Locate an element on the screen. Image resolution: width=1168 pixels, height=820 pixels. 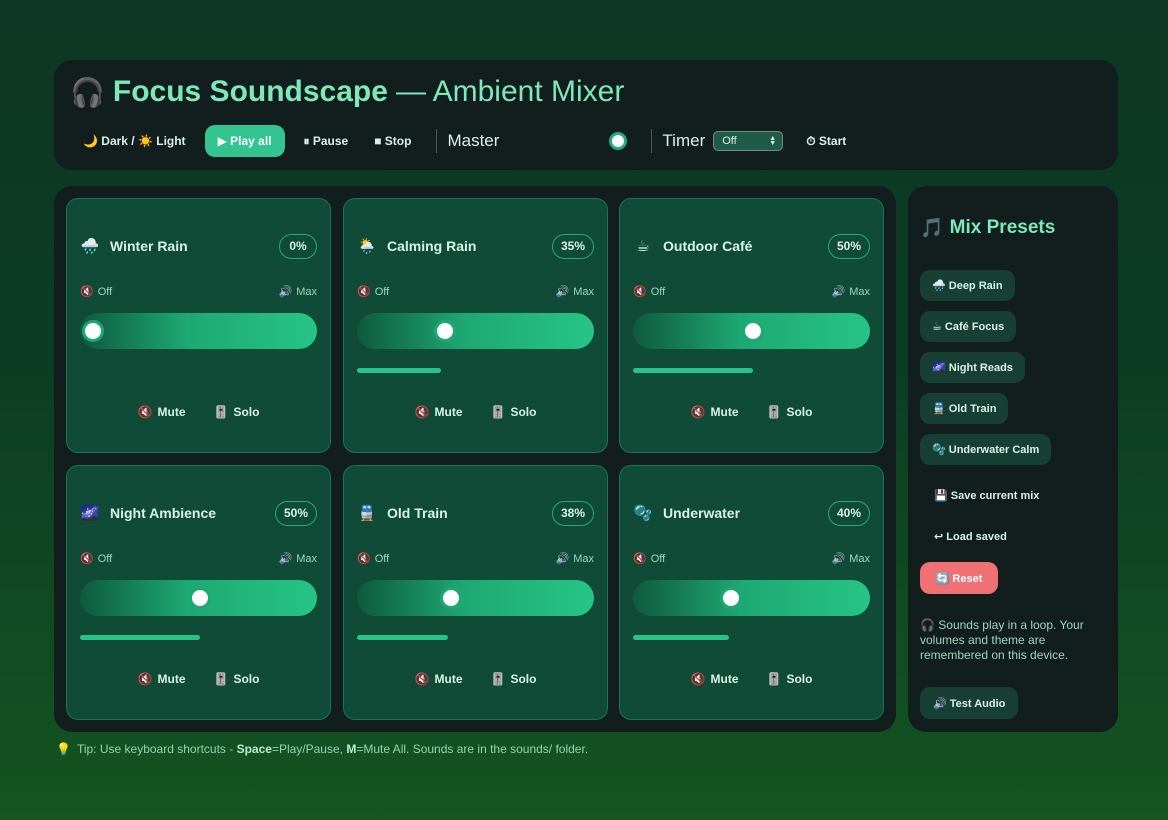
theme-toggle-button: 🌙 Dark / ☀️ Light is located at coordinates (134, 141).